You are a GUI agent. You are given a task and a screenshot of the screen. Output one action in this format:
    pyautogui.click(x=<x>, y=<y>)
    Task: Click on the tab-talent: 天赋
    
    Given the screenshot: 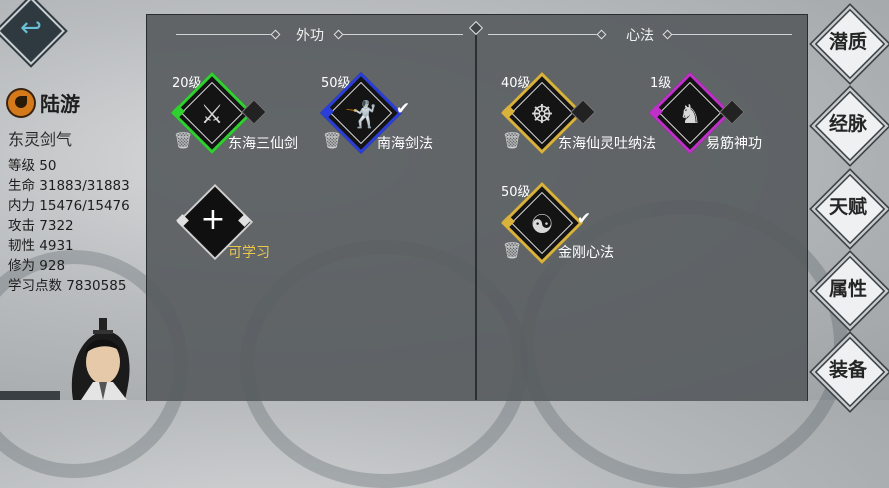 What is the action you would take?
    pyautogui.click(x=850, y=209)
    